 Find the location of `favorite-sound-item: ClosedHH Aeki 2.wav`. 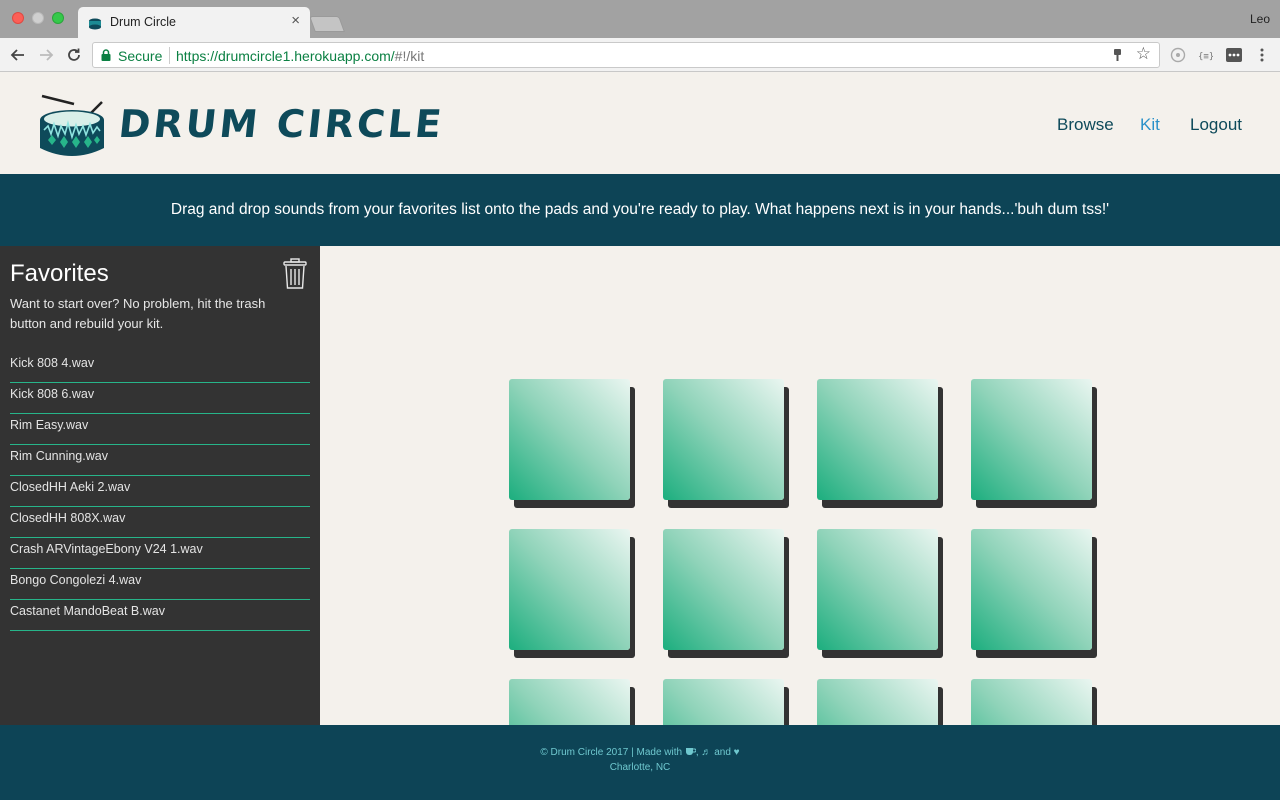

favorite-sound-item: ClosedHH Aeki 2.wav is located at coordinates (160, 491).